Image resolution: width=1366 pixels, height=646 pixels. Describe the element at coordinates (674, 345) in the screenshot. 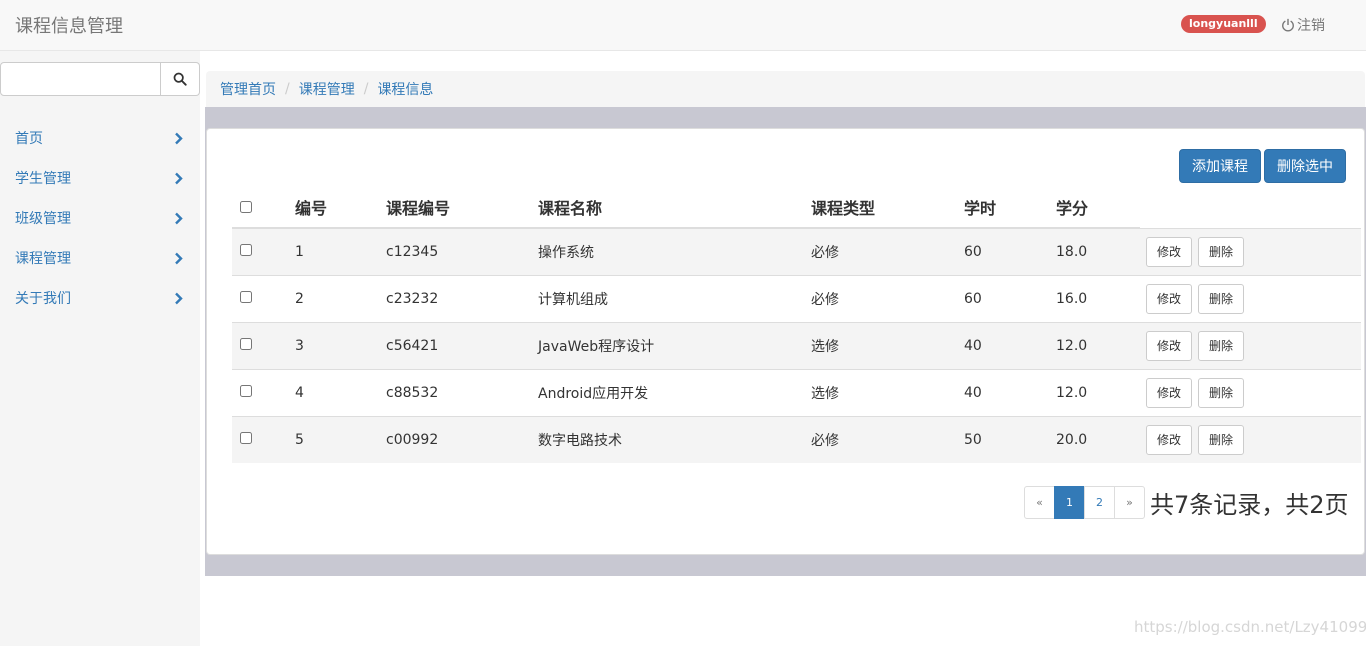

I see `cell-course-name: JavaWeb程序设计` at that location.